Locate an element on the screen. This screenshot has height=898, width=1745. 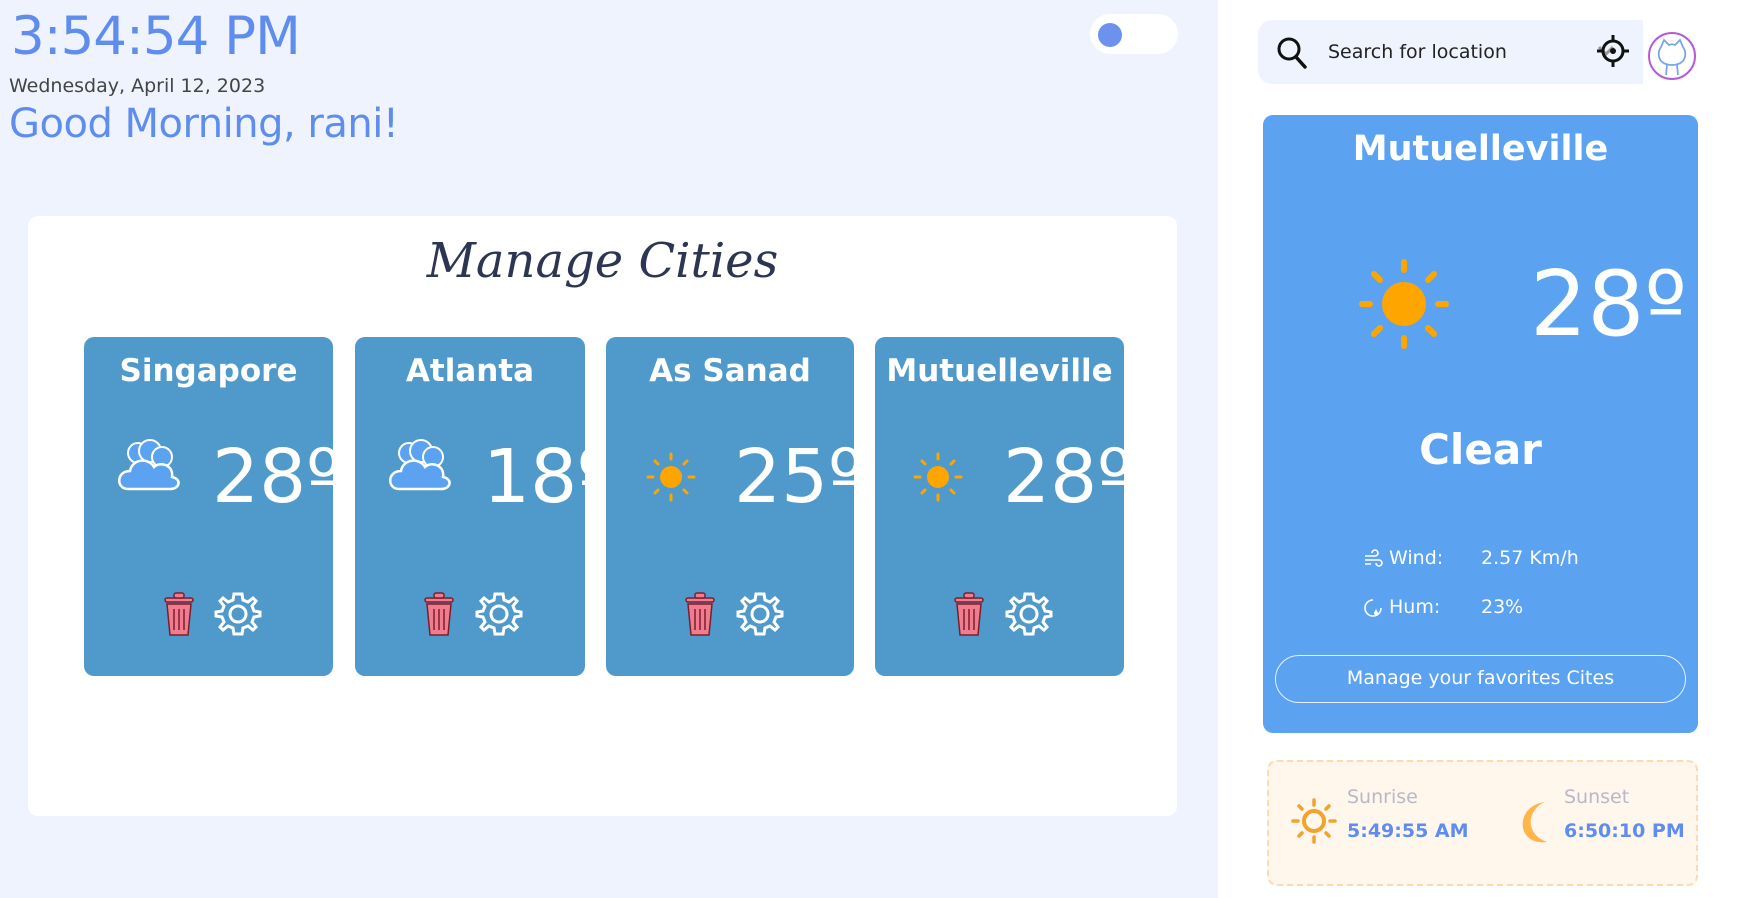
search-bar is located at coordinates (1450, 52).